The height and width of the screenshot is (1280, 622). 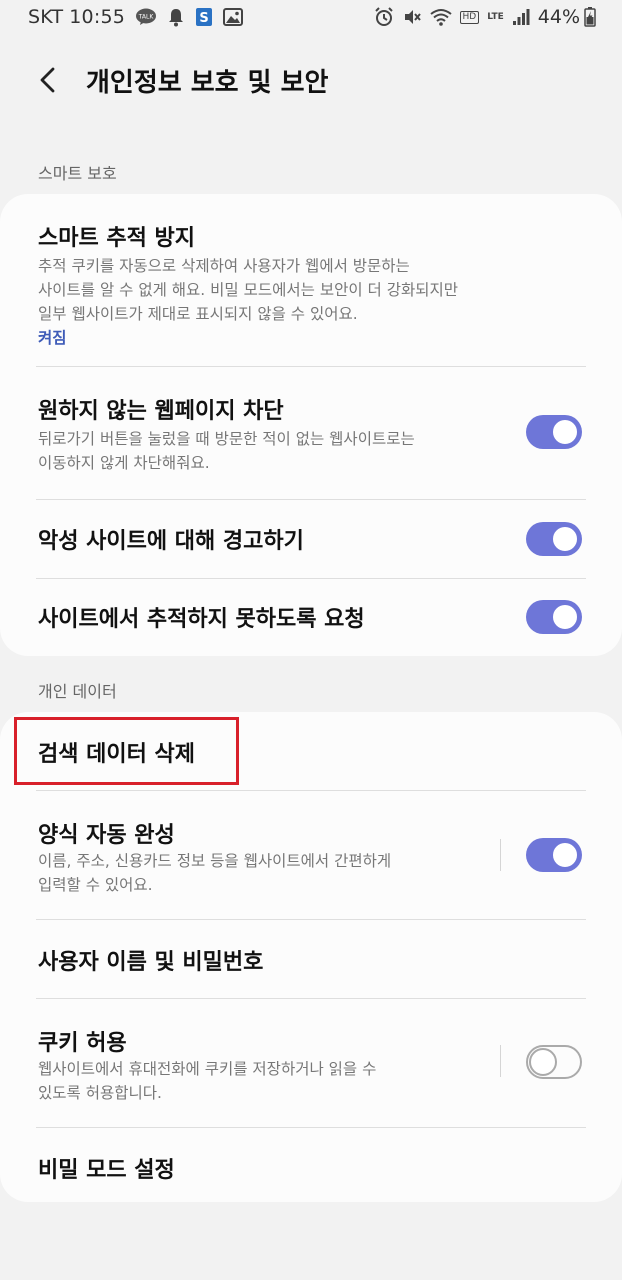 I want to click on lte-icon: LTE, so click(x=495, y=16).